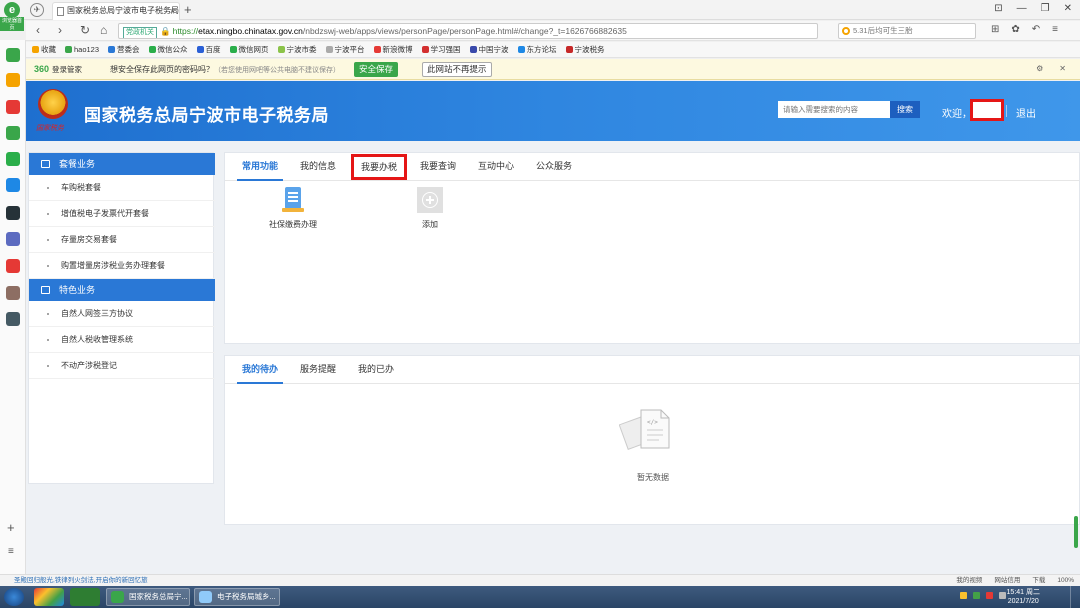 Image resolution: width=1080 pixels, height=608 pixels. I want to click on home-button: ⌂, so click(103, 30).